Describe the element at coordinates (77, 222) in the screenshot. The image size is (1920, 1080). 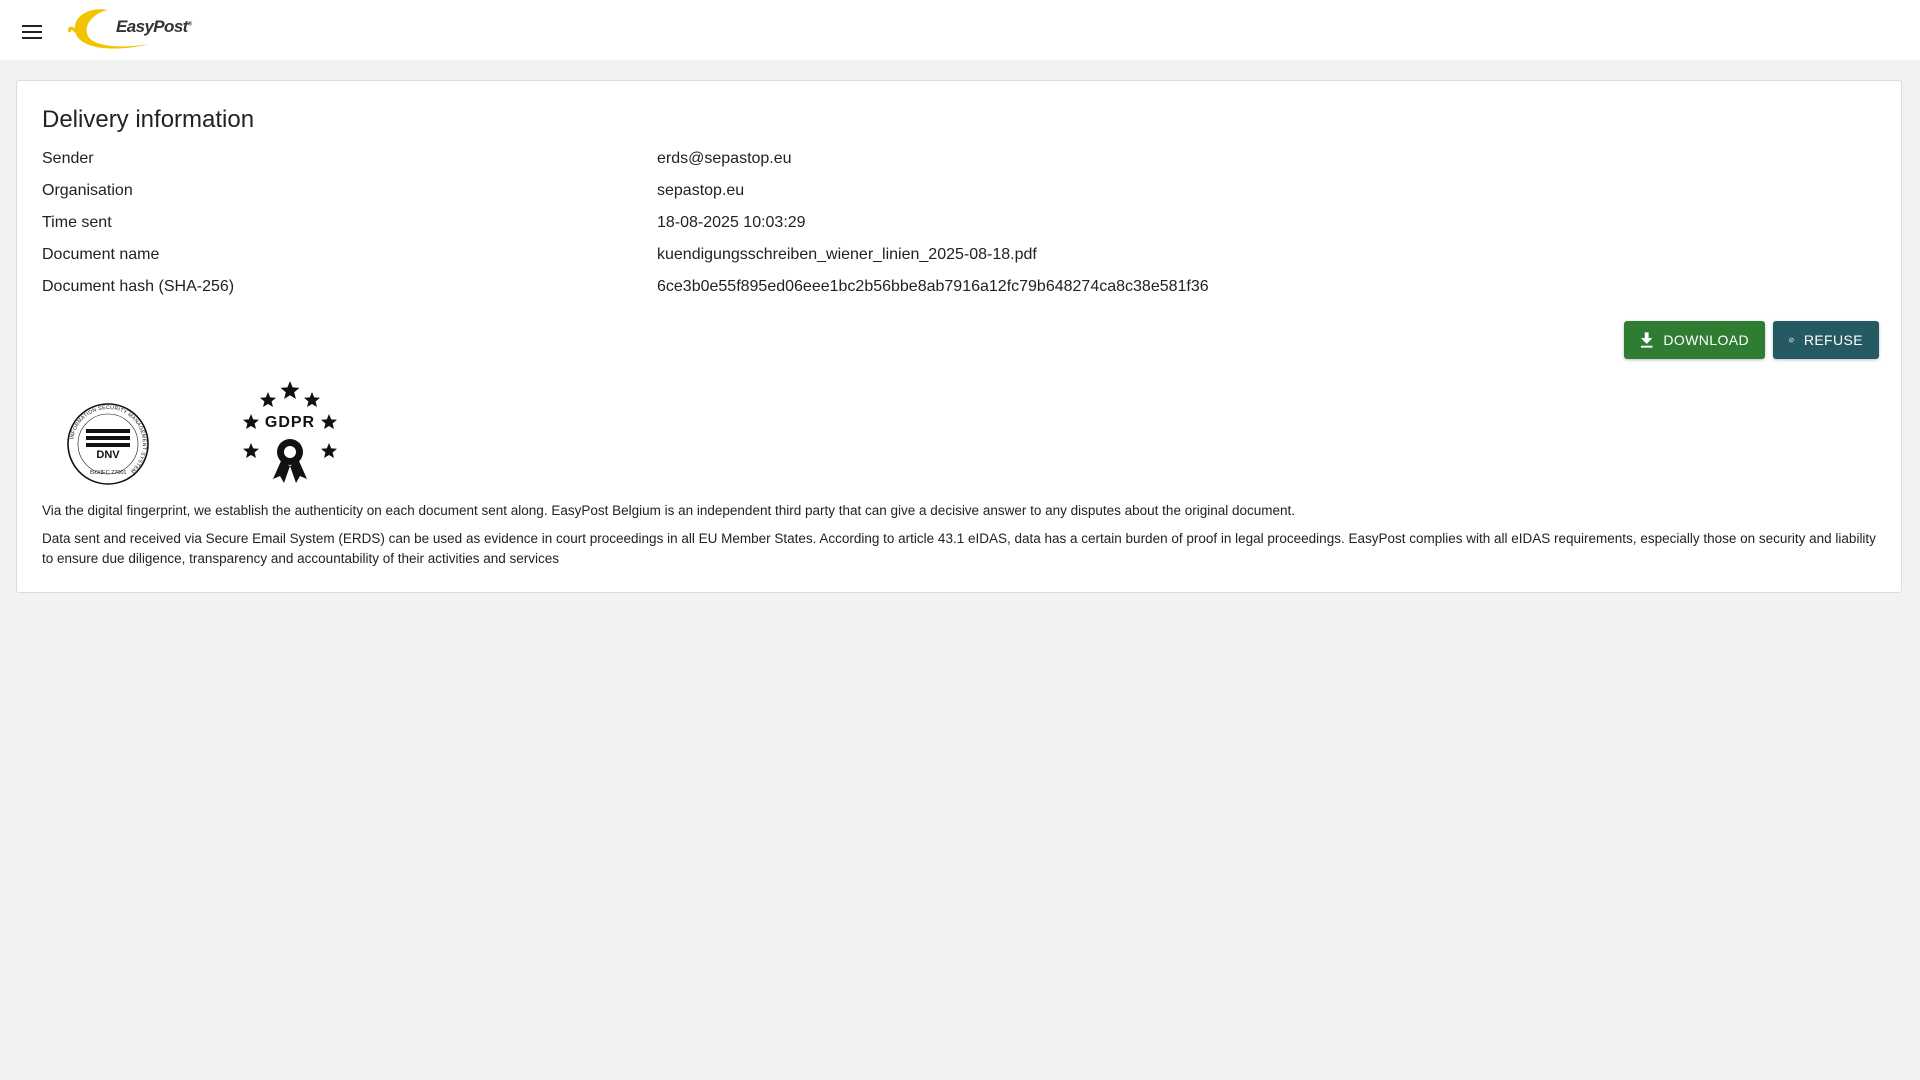
I see `info-label: Time sent` at that location.